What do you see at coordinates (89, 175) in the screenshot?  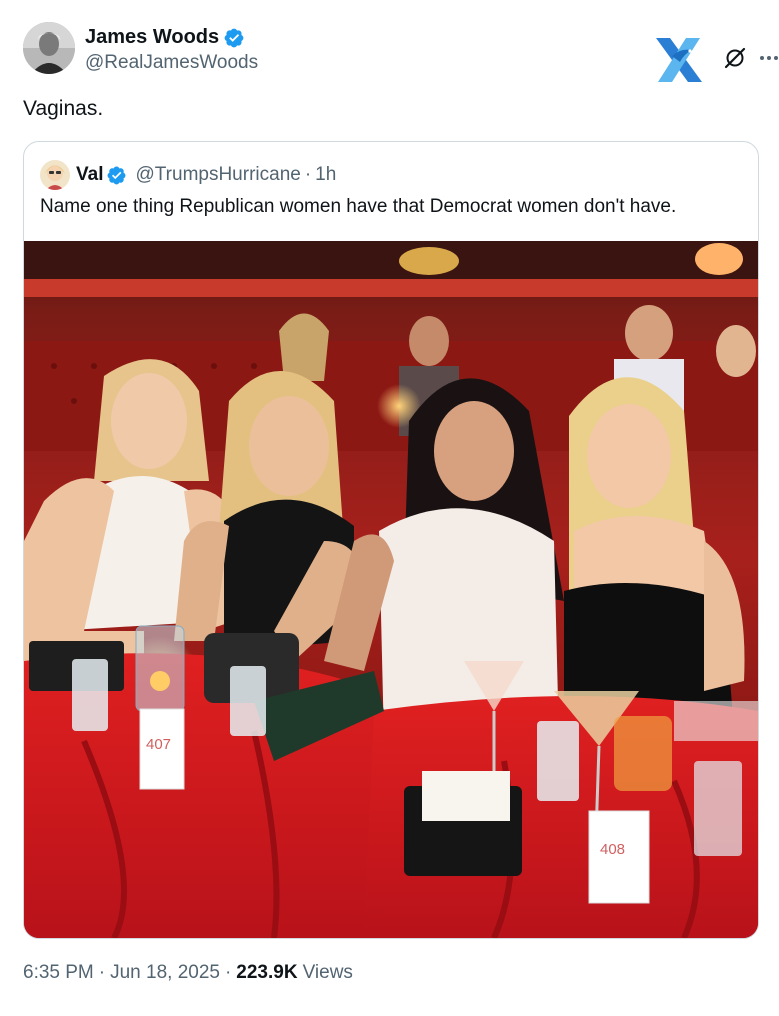 I see `quoted-author-name: Val` at bounding box center [89, 175].